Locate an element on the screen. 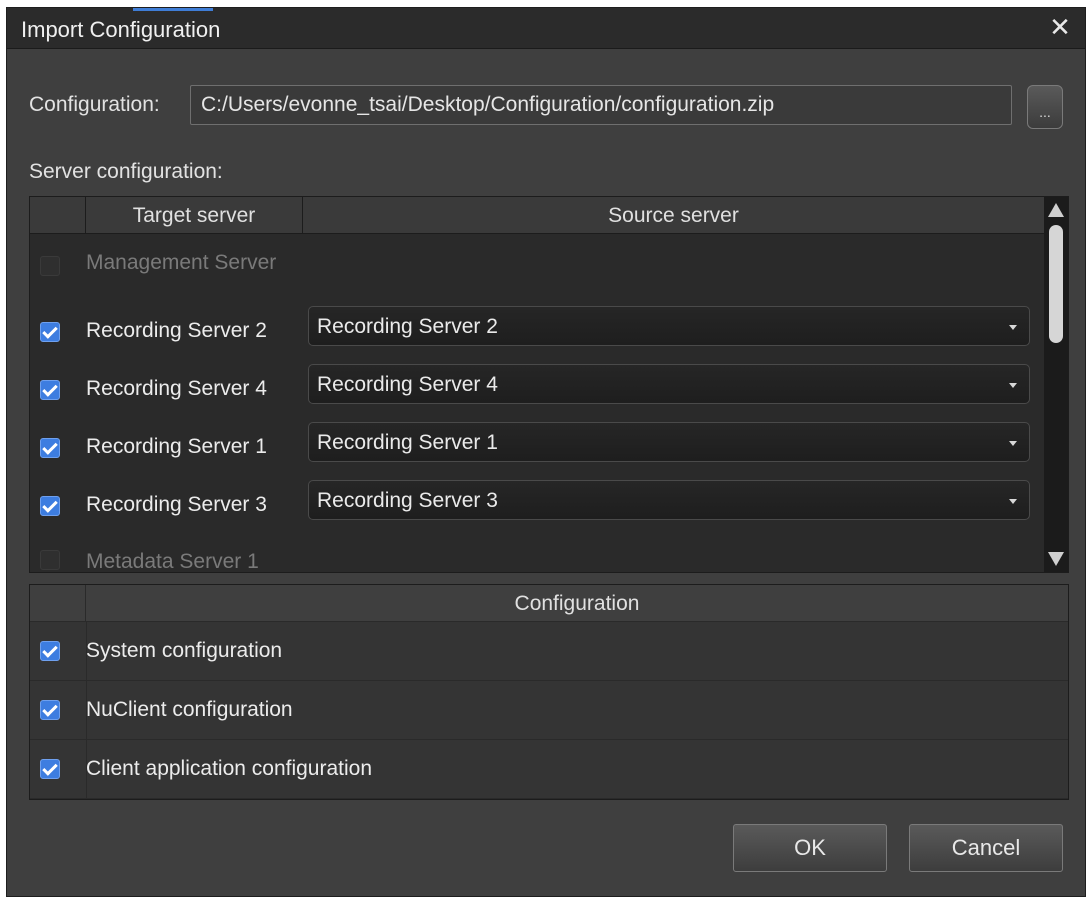  title-bar: Import Configuration ✕ is located at coordinates (546, 28).